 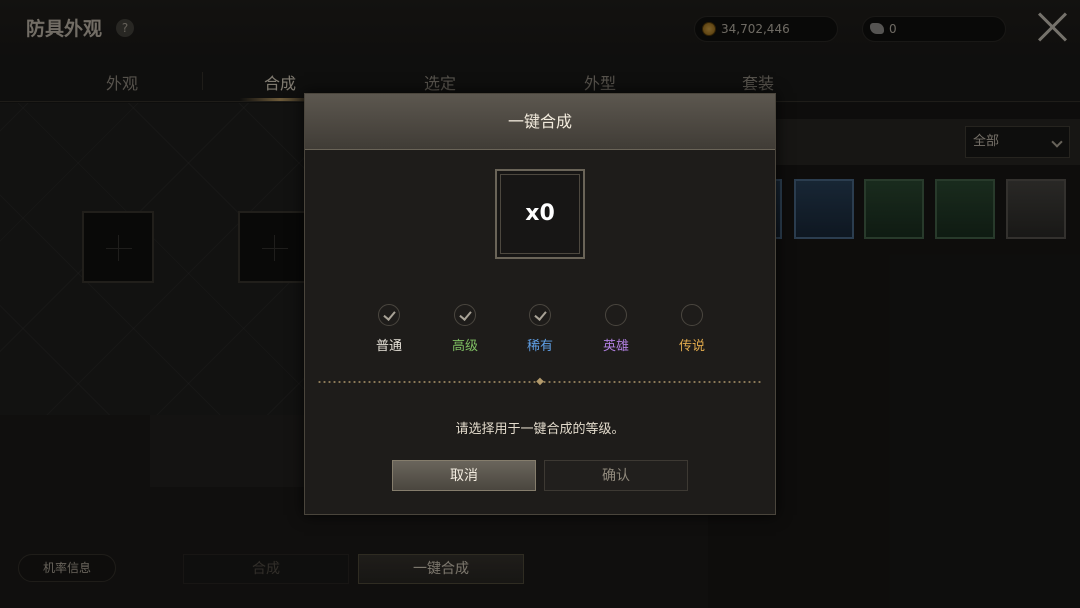 What do you see at coordinates (540, 329) in the screenshot?
I see `grade-option-rare: 稀有` at bounding box center [540, 329].